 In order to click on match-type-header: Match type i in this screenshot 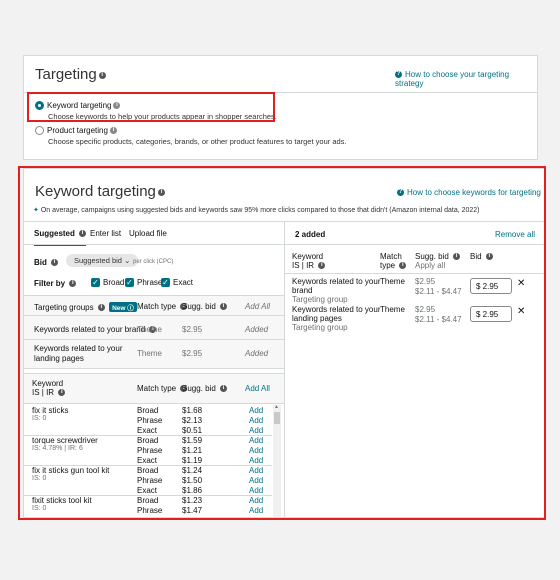, I will do `click(162, 388)`.